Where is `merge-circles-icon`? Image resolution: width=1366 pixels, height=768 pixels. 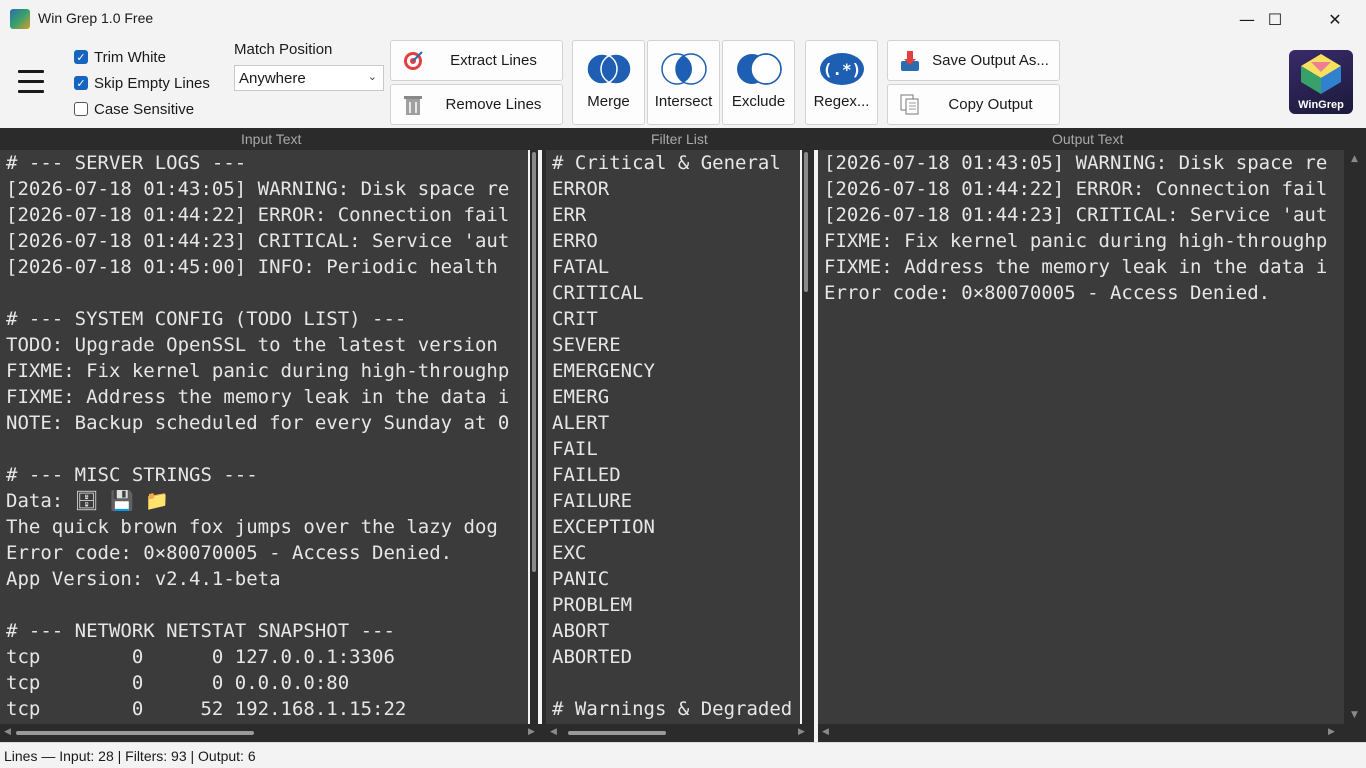 merge-circles-icon is located at coordinates (609, 69).